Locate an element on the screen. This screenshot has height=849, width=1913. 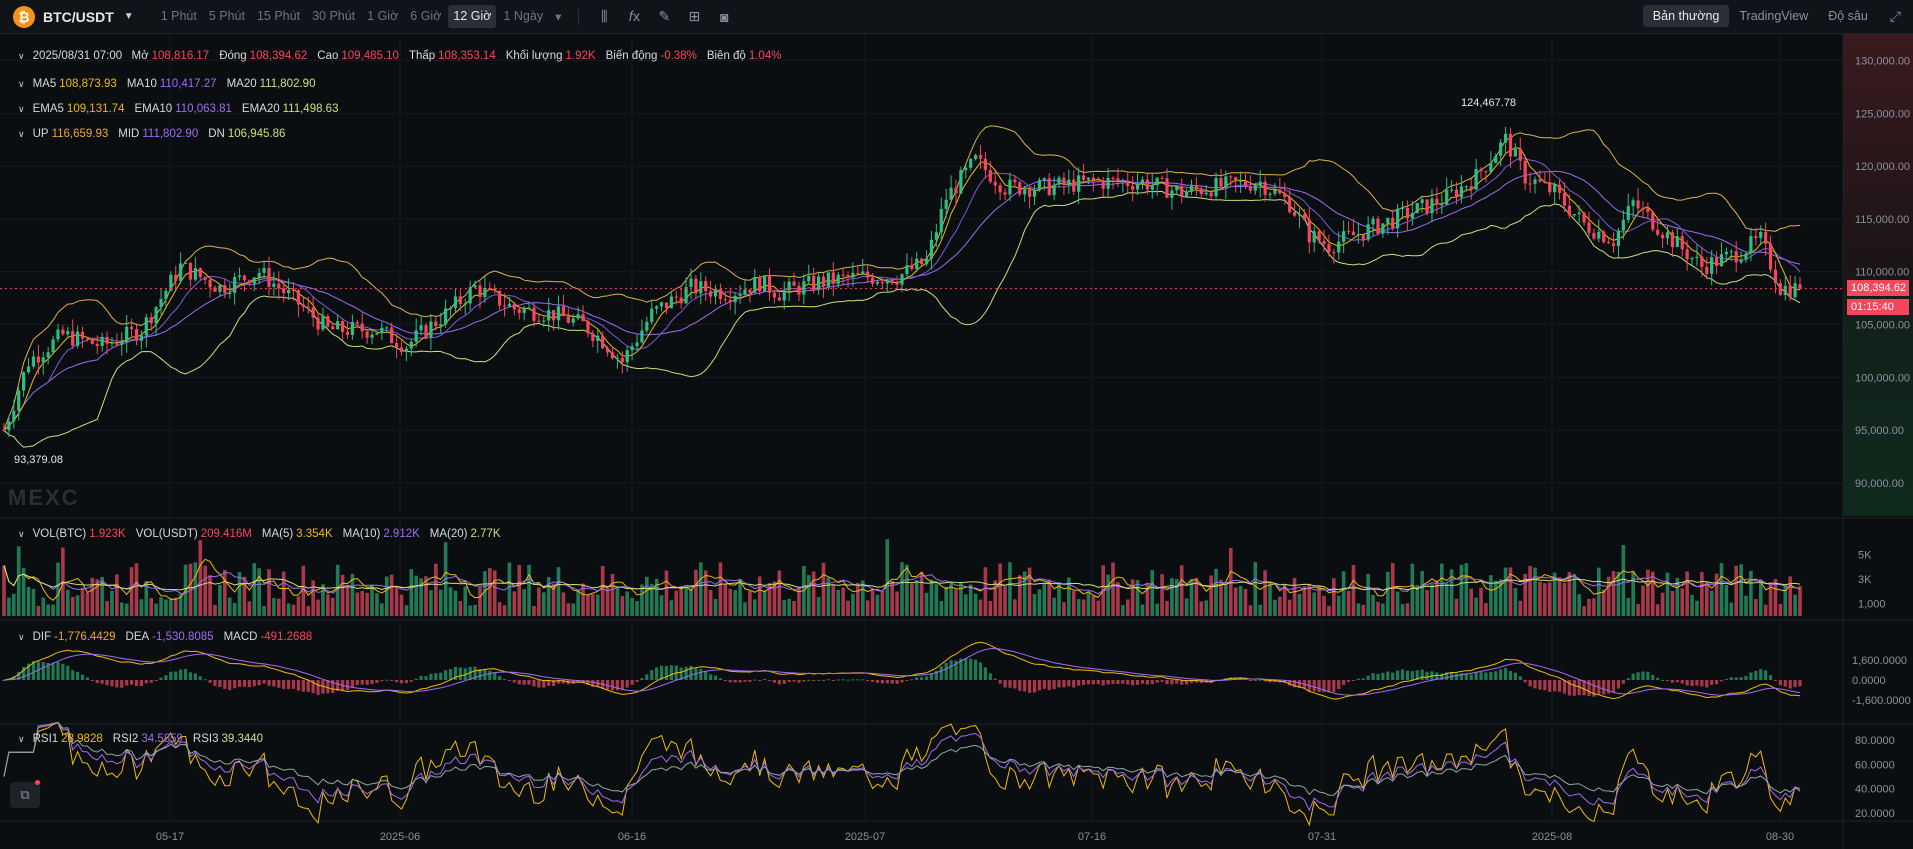
interval-tab: 30 Phút is located at coordinates (333, 16).